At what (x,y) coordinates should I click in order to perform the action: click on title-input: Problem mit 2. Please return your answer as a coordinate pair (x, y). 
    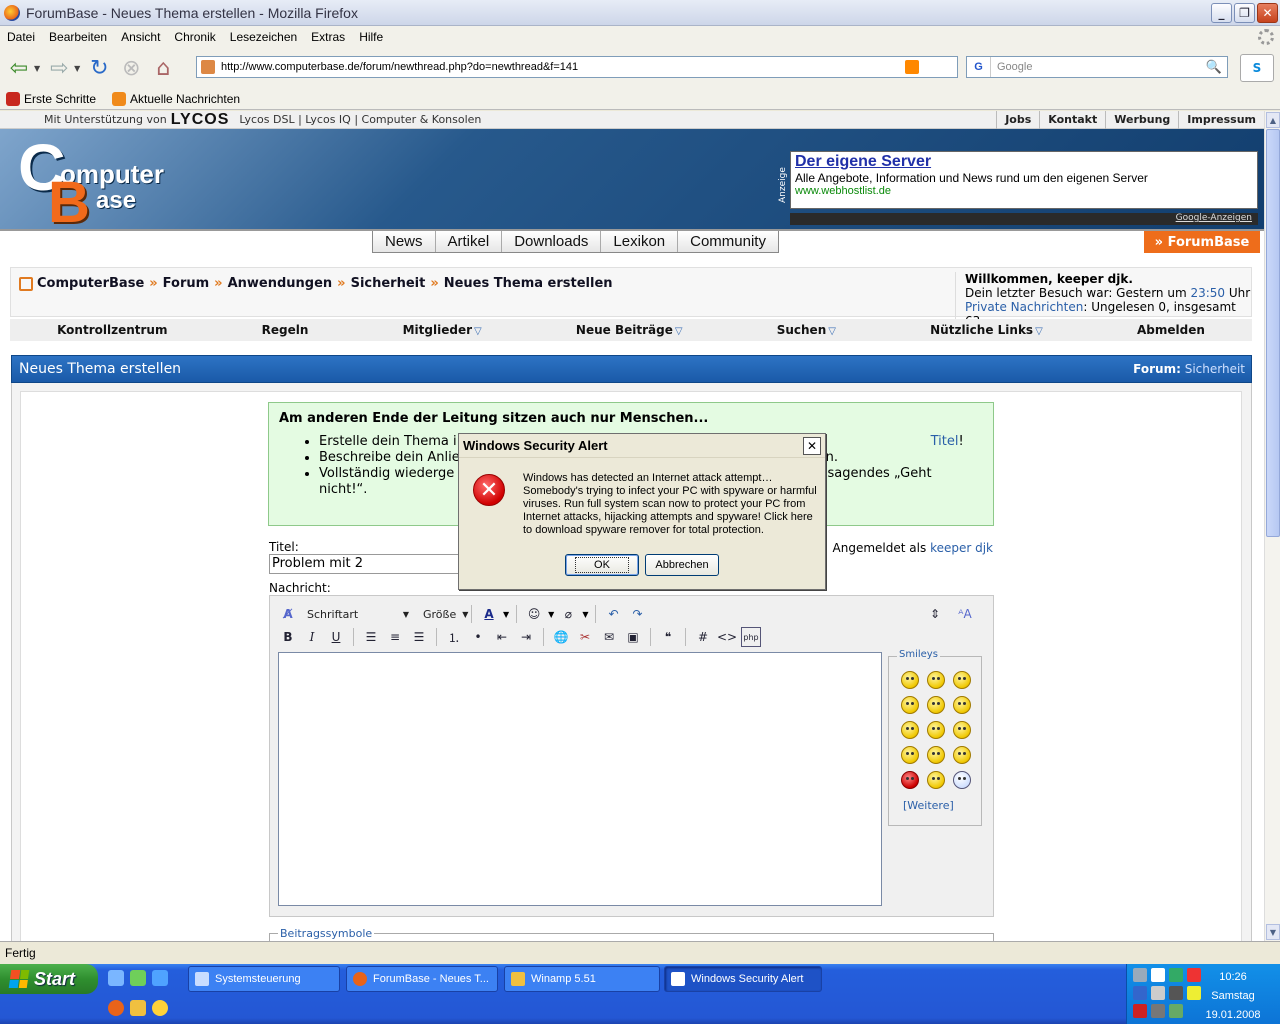
    Looking at the image, I should click on (369, 564).